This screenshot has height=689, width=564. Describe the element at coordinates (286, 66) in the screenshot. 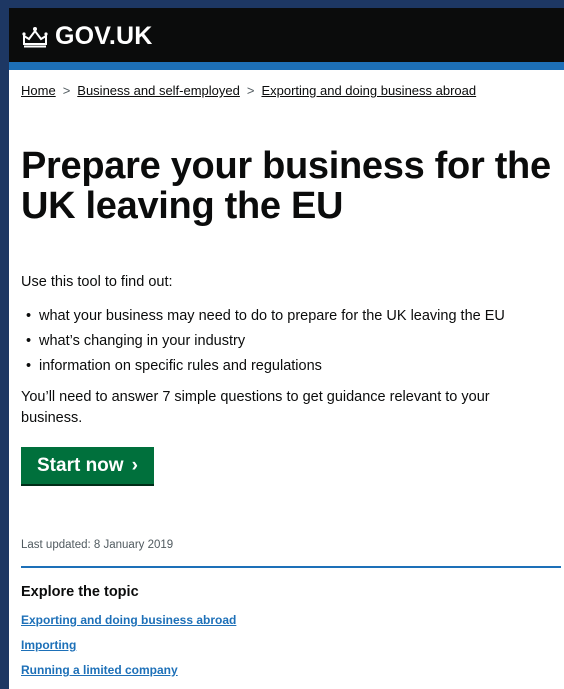

I see `header-blue-bar` at that location.